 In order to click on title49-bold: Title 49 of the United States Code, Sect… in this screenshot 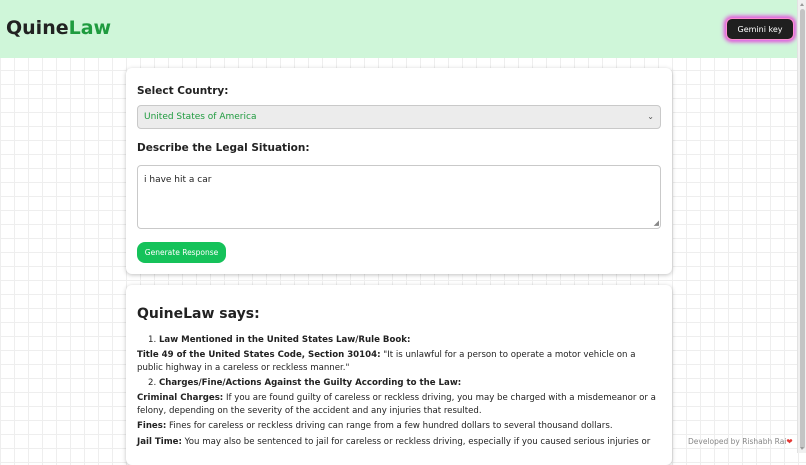, I will do `click(259, 355)`.